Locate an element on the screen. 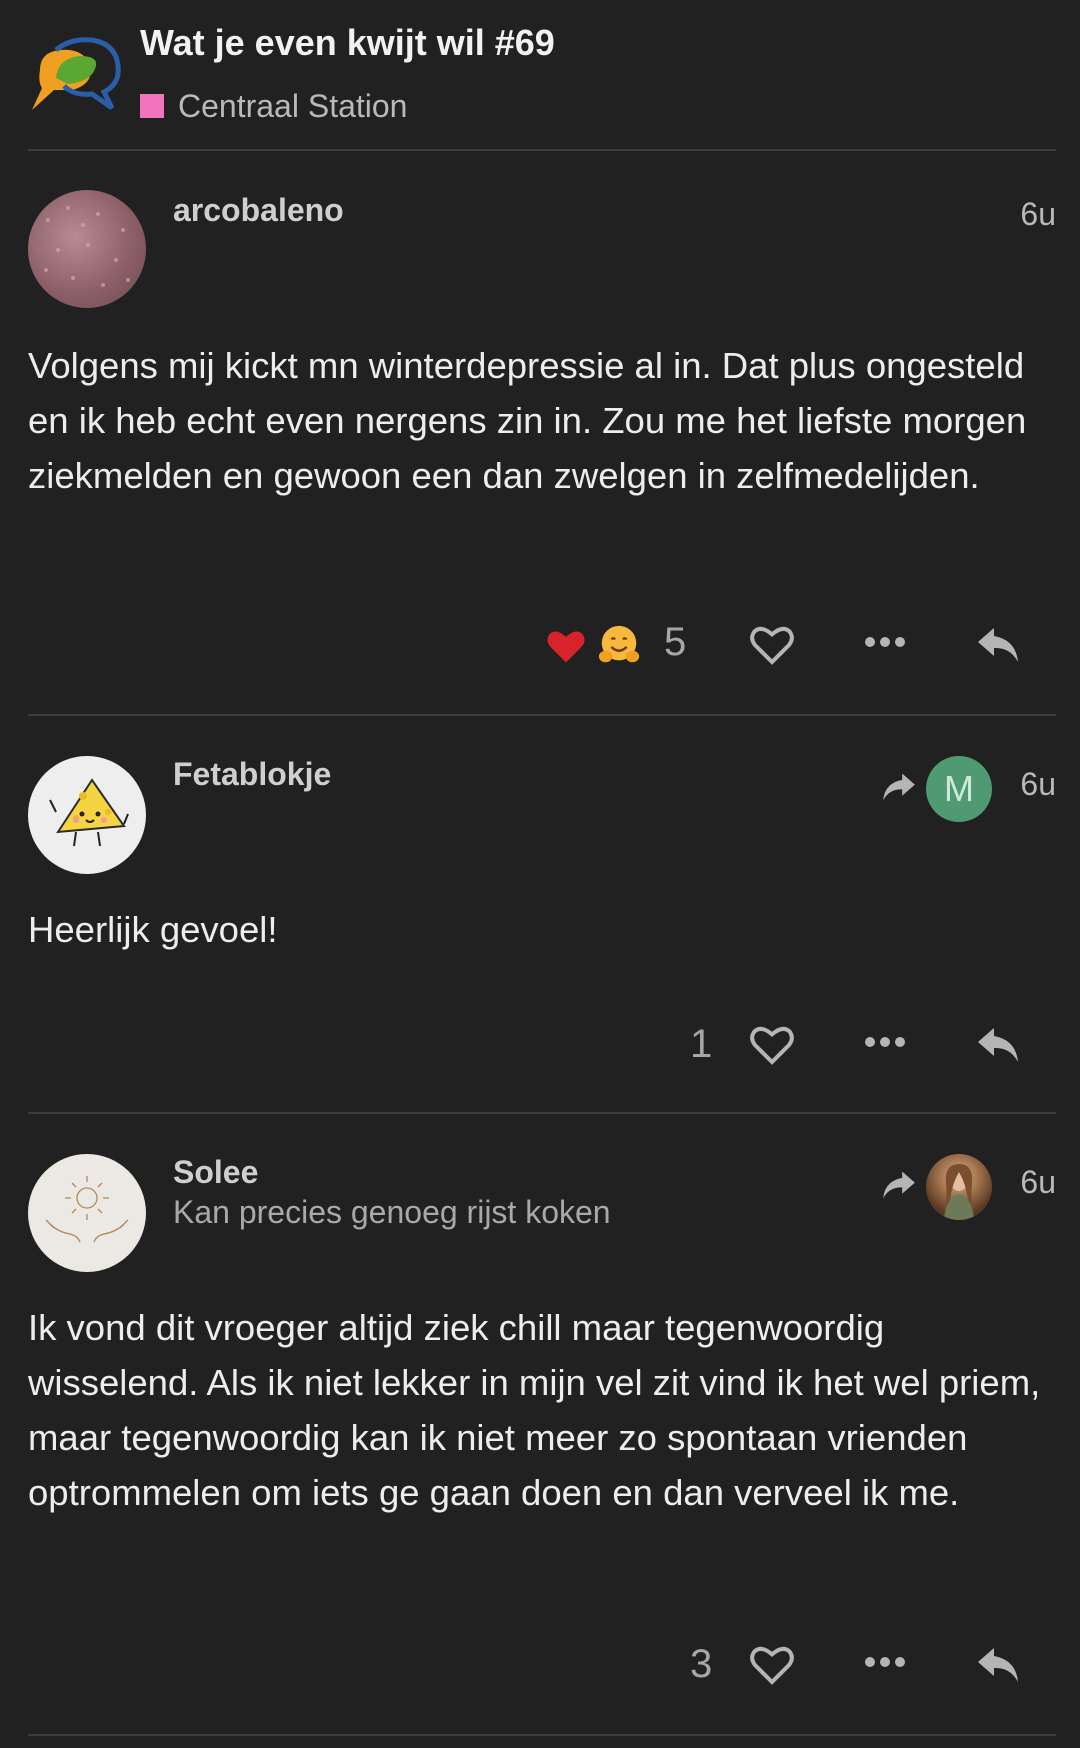 The image size is (1080, 1748). site-logo-icon is located at coordinates (74, 74).